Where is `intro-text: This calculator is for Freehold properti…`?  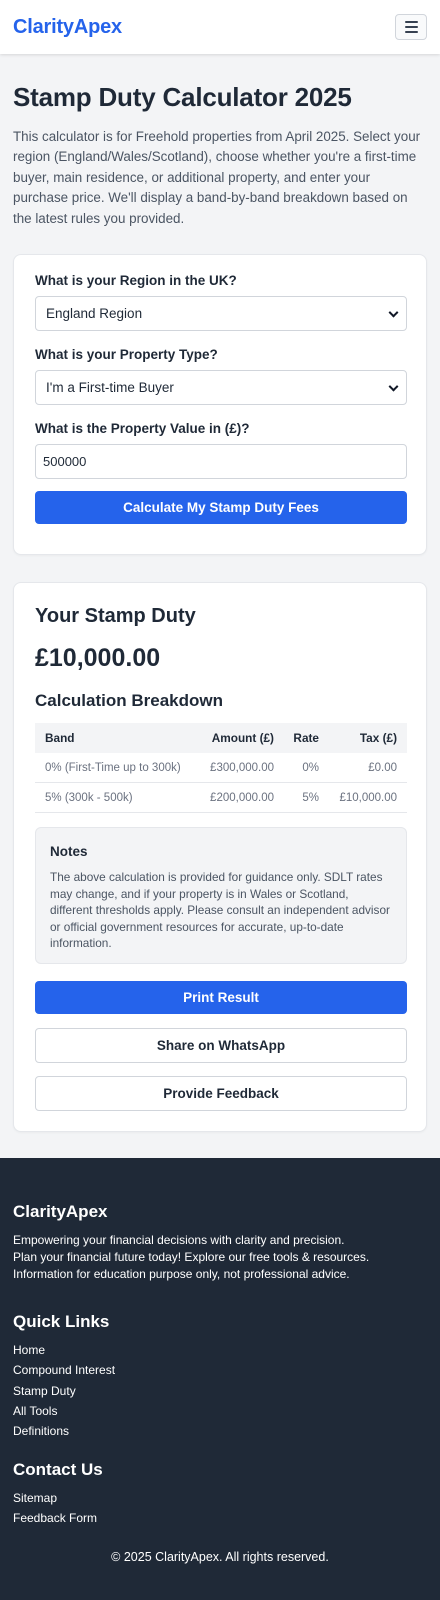
intro-text: This calculator is for Freehold properti… is located at coordinates (217, 177).